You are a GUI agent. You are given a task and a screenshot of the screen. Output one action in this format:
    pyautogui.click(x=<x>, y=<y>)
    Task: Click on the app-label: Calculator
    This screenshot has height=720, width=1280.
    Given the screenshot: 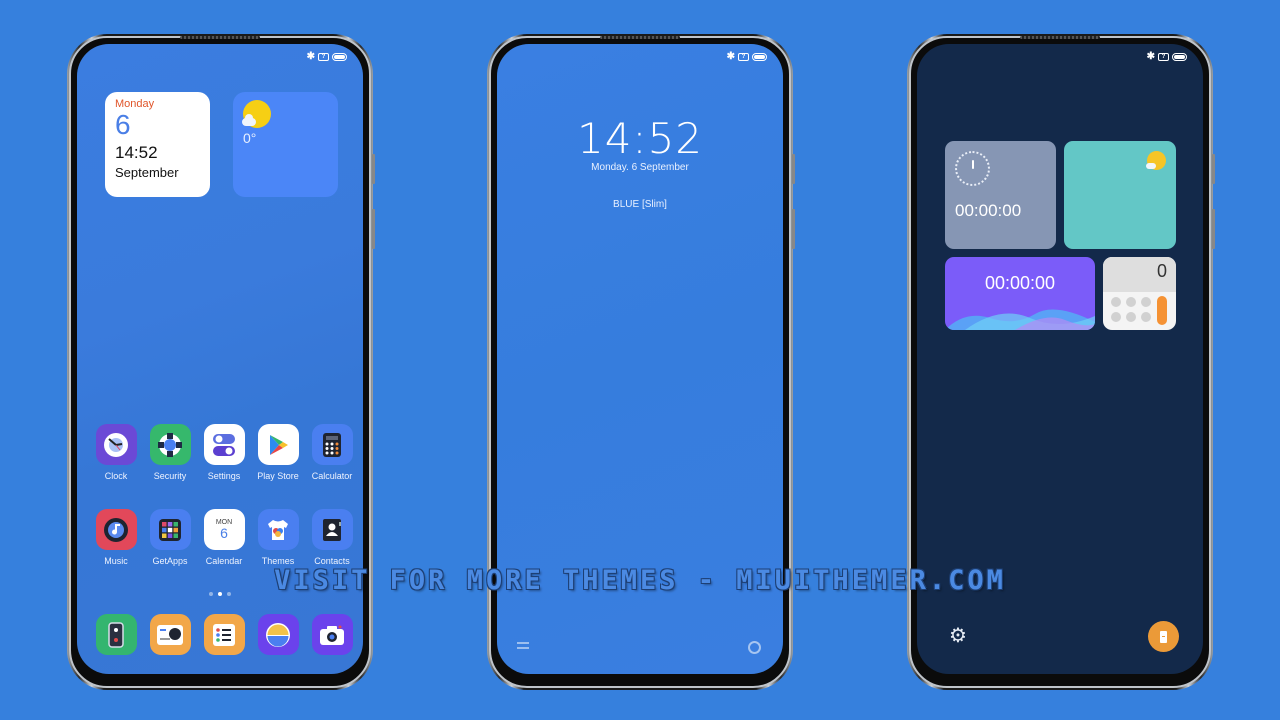 What is the action you would take?
    pyautogui.click(x=332, y=476)
    